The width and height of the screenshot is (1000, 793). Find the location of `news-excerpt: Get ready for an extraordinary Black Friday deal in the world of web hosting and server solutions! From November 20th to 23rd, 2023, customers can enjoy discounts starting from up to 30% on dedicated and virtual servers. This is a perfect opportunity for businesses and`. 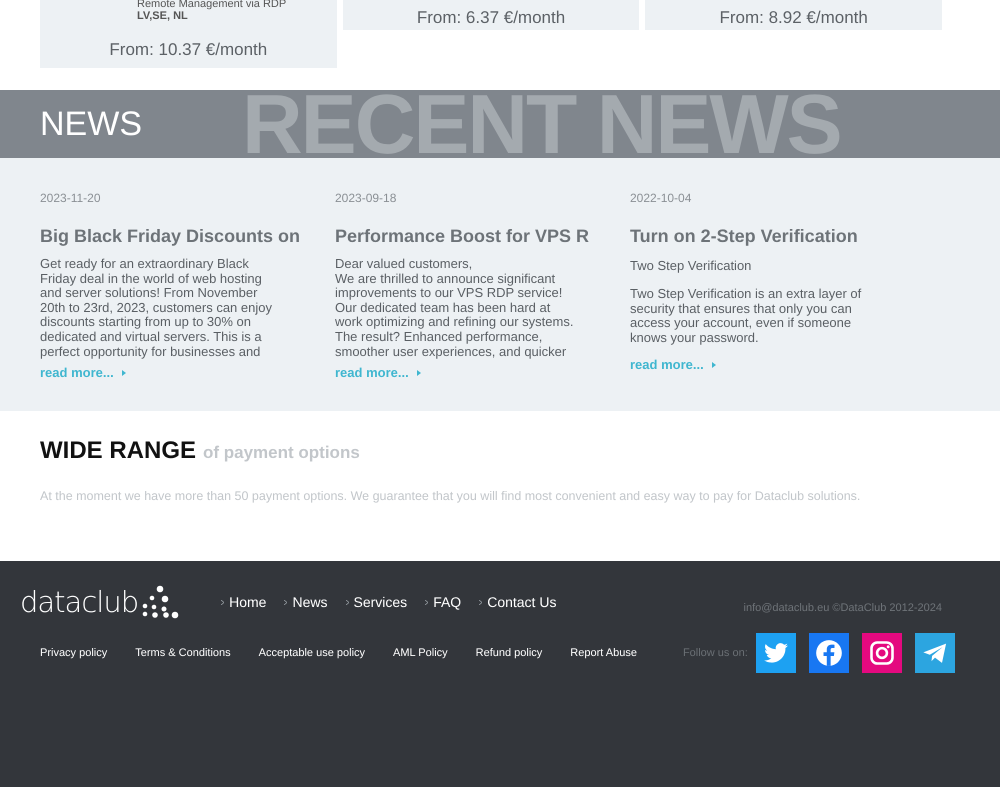

news-excerpt: Get ready for an extraordinary Black Friday deal in the world of web hosting and server solutions! From November 20th to 23rd, 2023, customers can enjoy discounts starting from up to 30% on dedicated and virtual servers. This is a perfect opportunity for businesses and is located at coordinates (156, 308).